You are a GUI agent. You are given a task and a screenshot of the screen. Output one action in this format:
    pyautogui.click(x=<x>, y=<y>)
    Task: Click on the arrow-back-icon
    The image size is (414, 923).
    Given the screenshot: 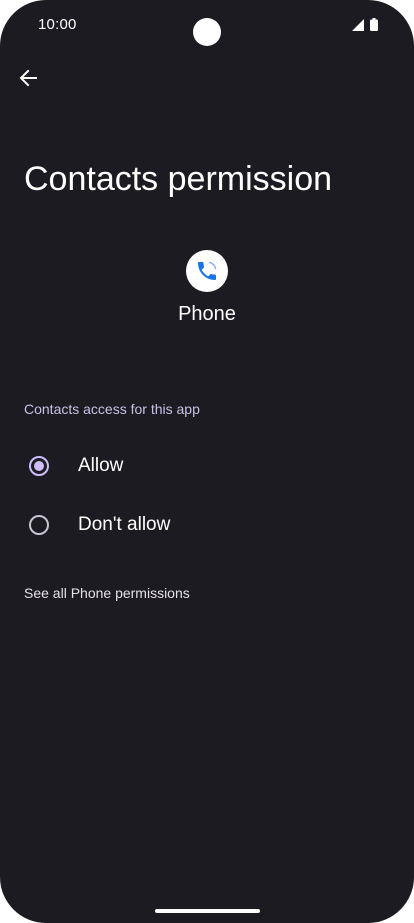 What is the action you would take?
    pyautogui.click(x=28, y=78)
    